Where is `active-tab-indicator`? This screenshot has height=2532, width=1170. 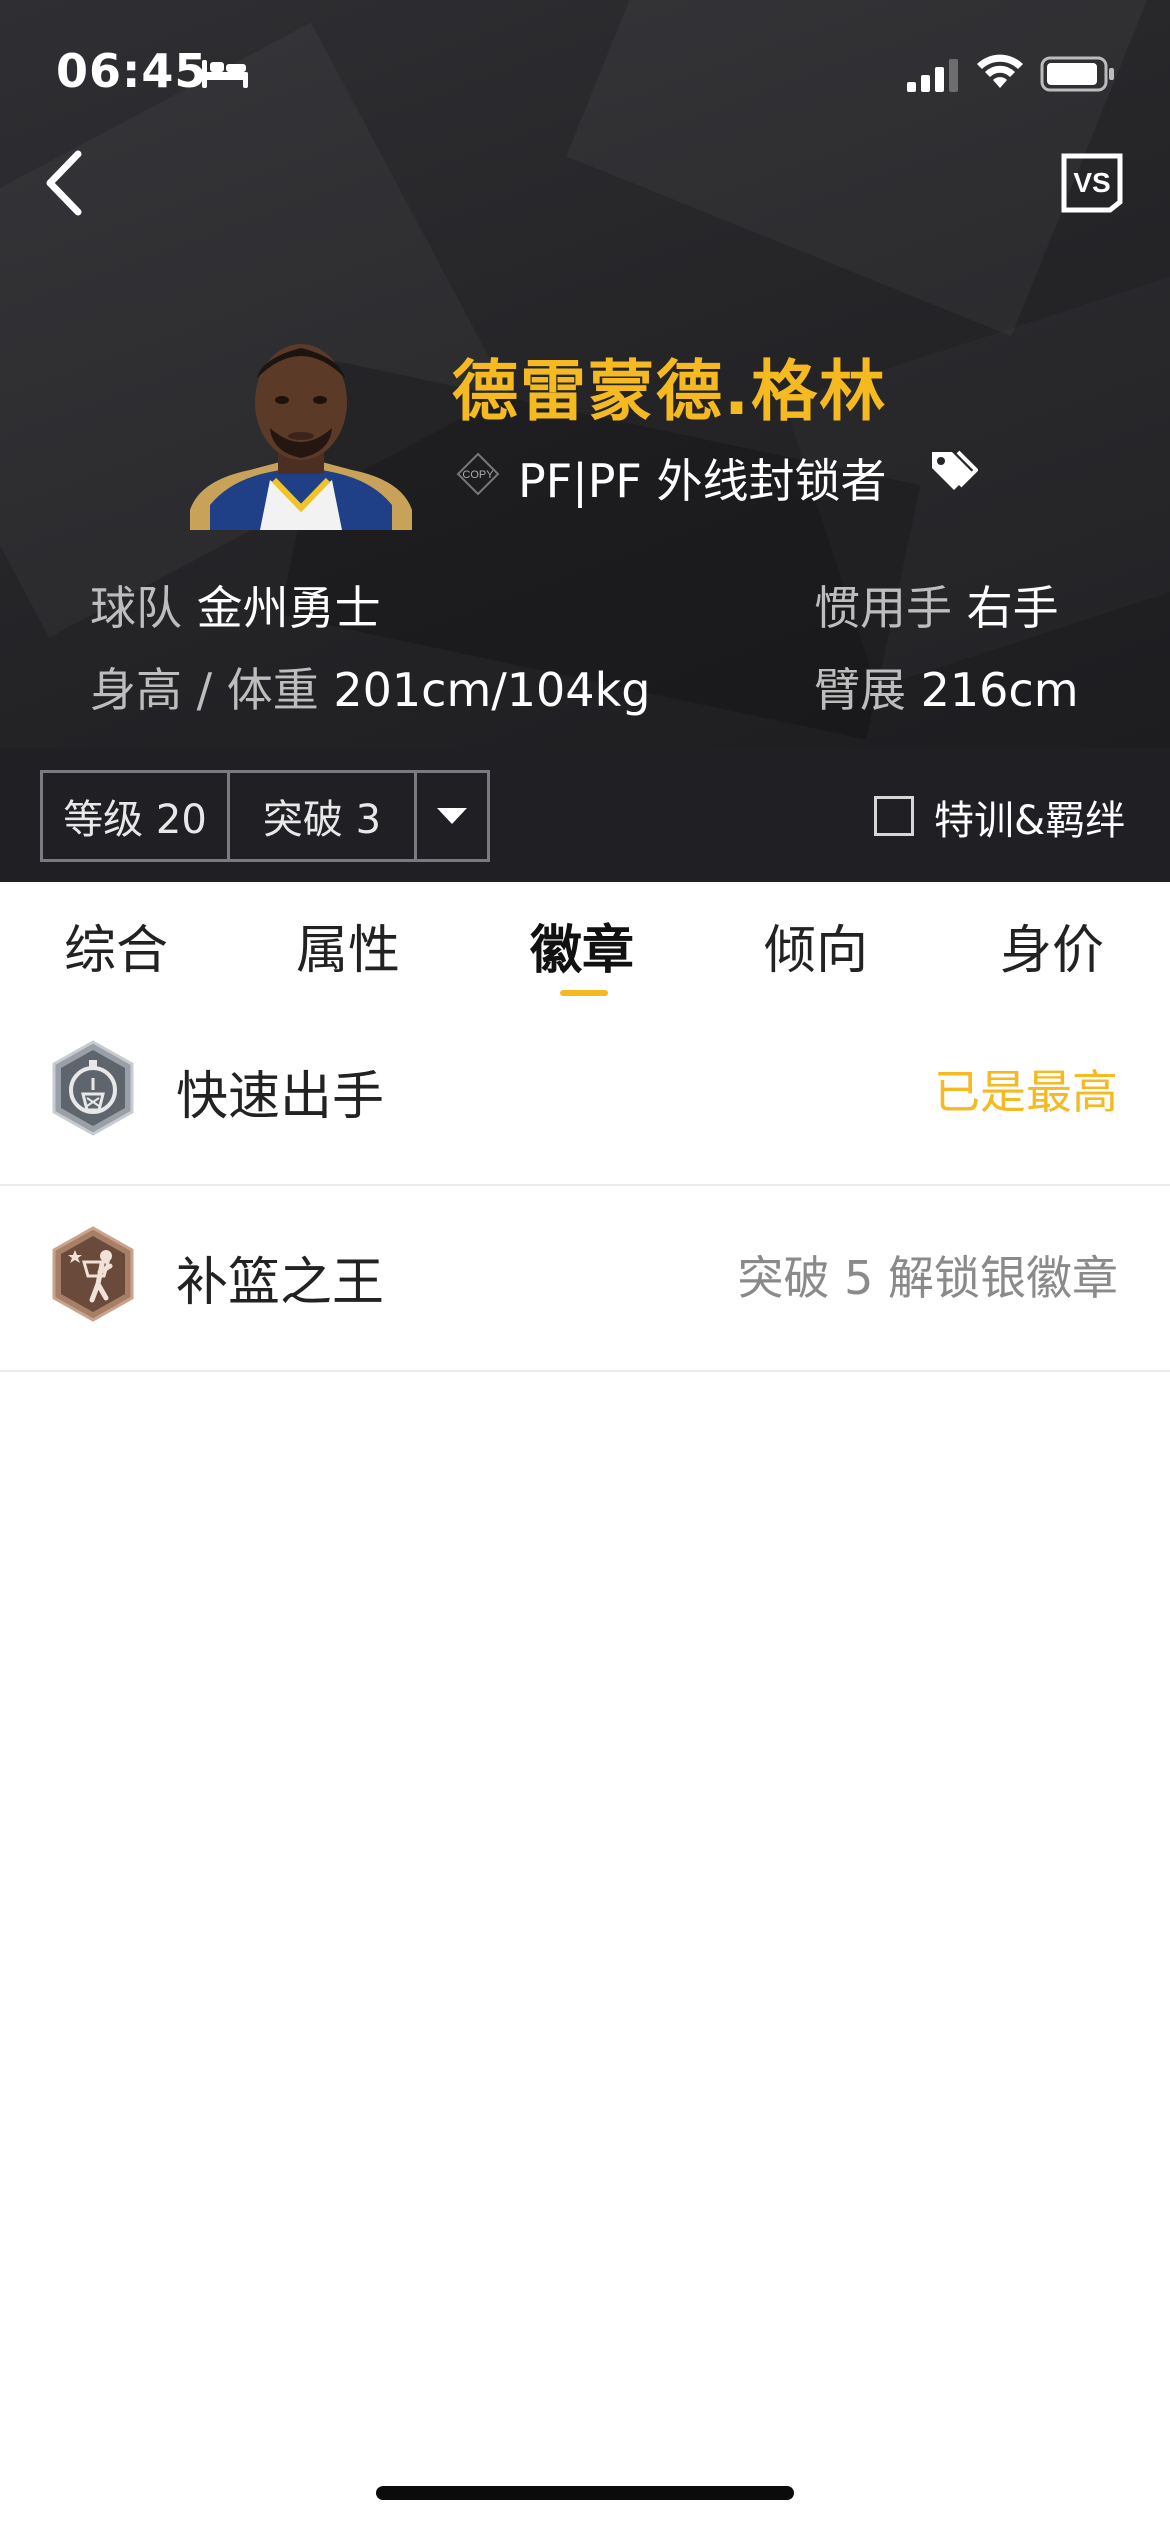
active-tab-indicator is located at coordinates (584, 993).